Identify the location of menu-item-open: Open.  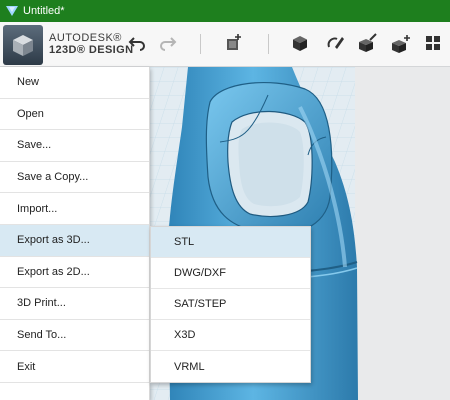
(74, 115).